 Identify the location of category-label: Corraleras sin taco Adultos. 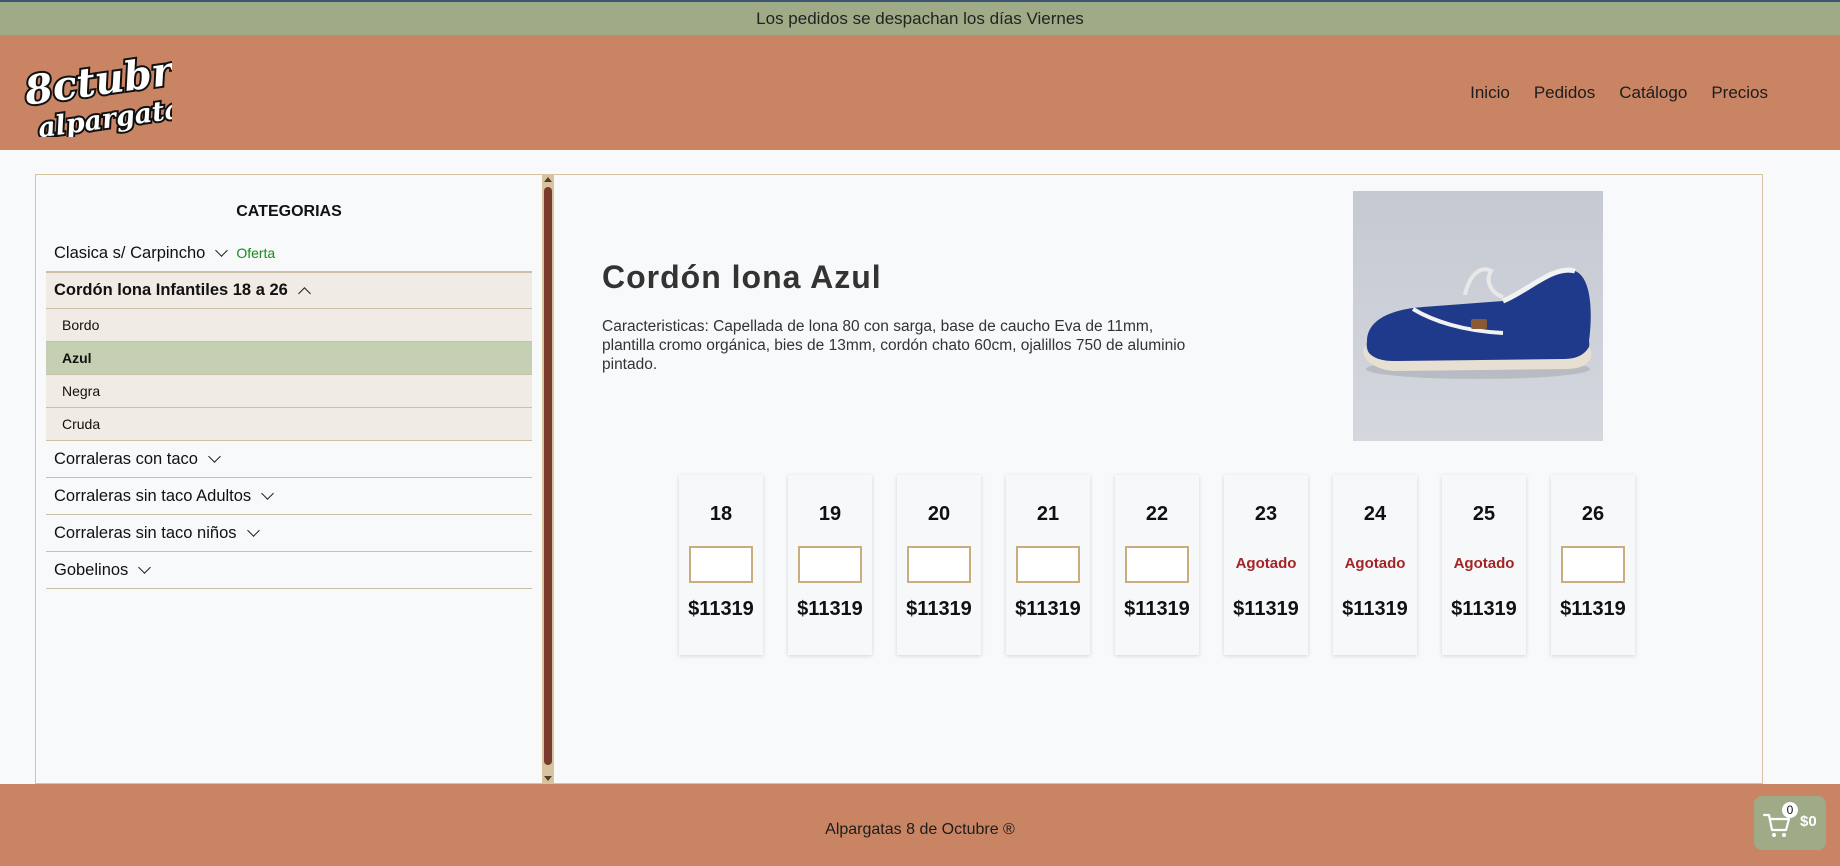
(153, 495).